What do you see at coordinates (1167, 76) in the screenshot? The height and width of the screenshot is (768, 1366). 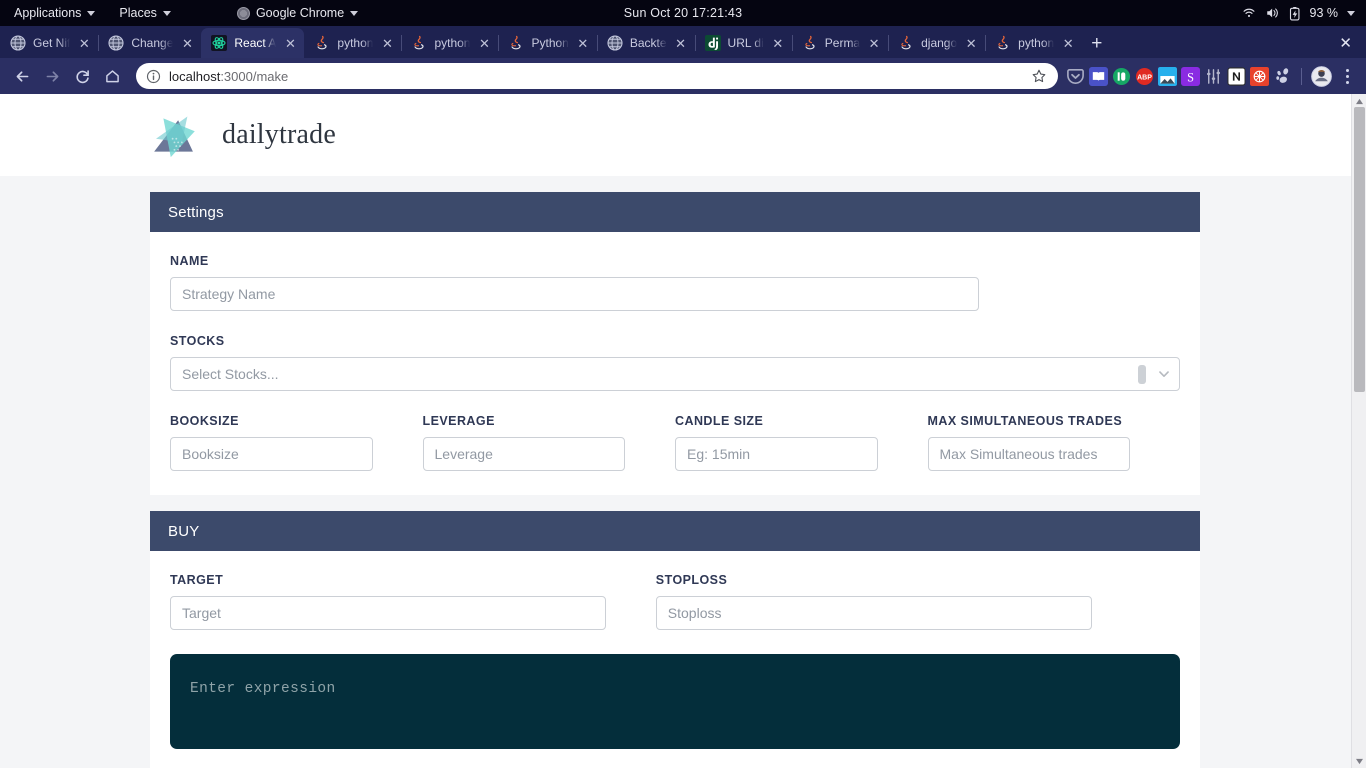 I see `screenshot-icon` at bounding box center [1167, 76].